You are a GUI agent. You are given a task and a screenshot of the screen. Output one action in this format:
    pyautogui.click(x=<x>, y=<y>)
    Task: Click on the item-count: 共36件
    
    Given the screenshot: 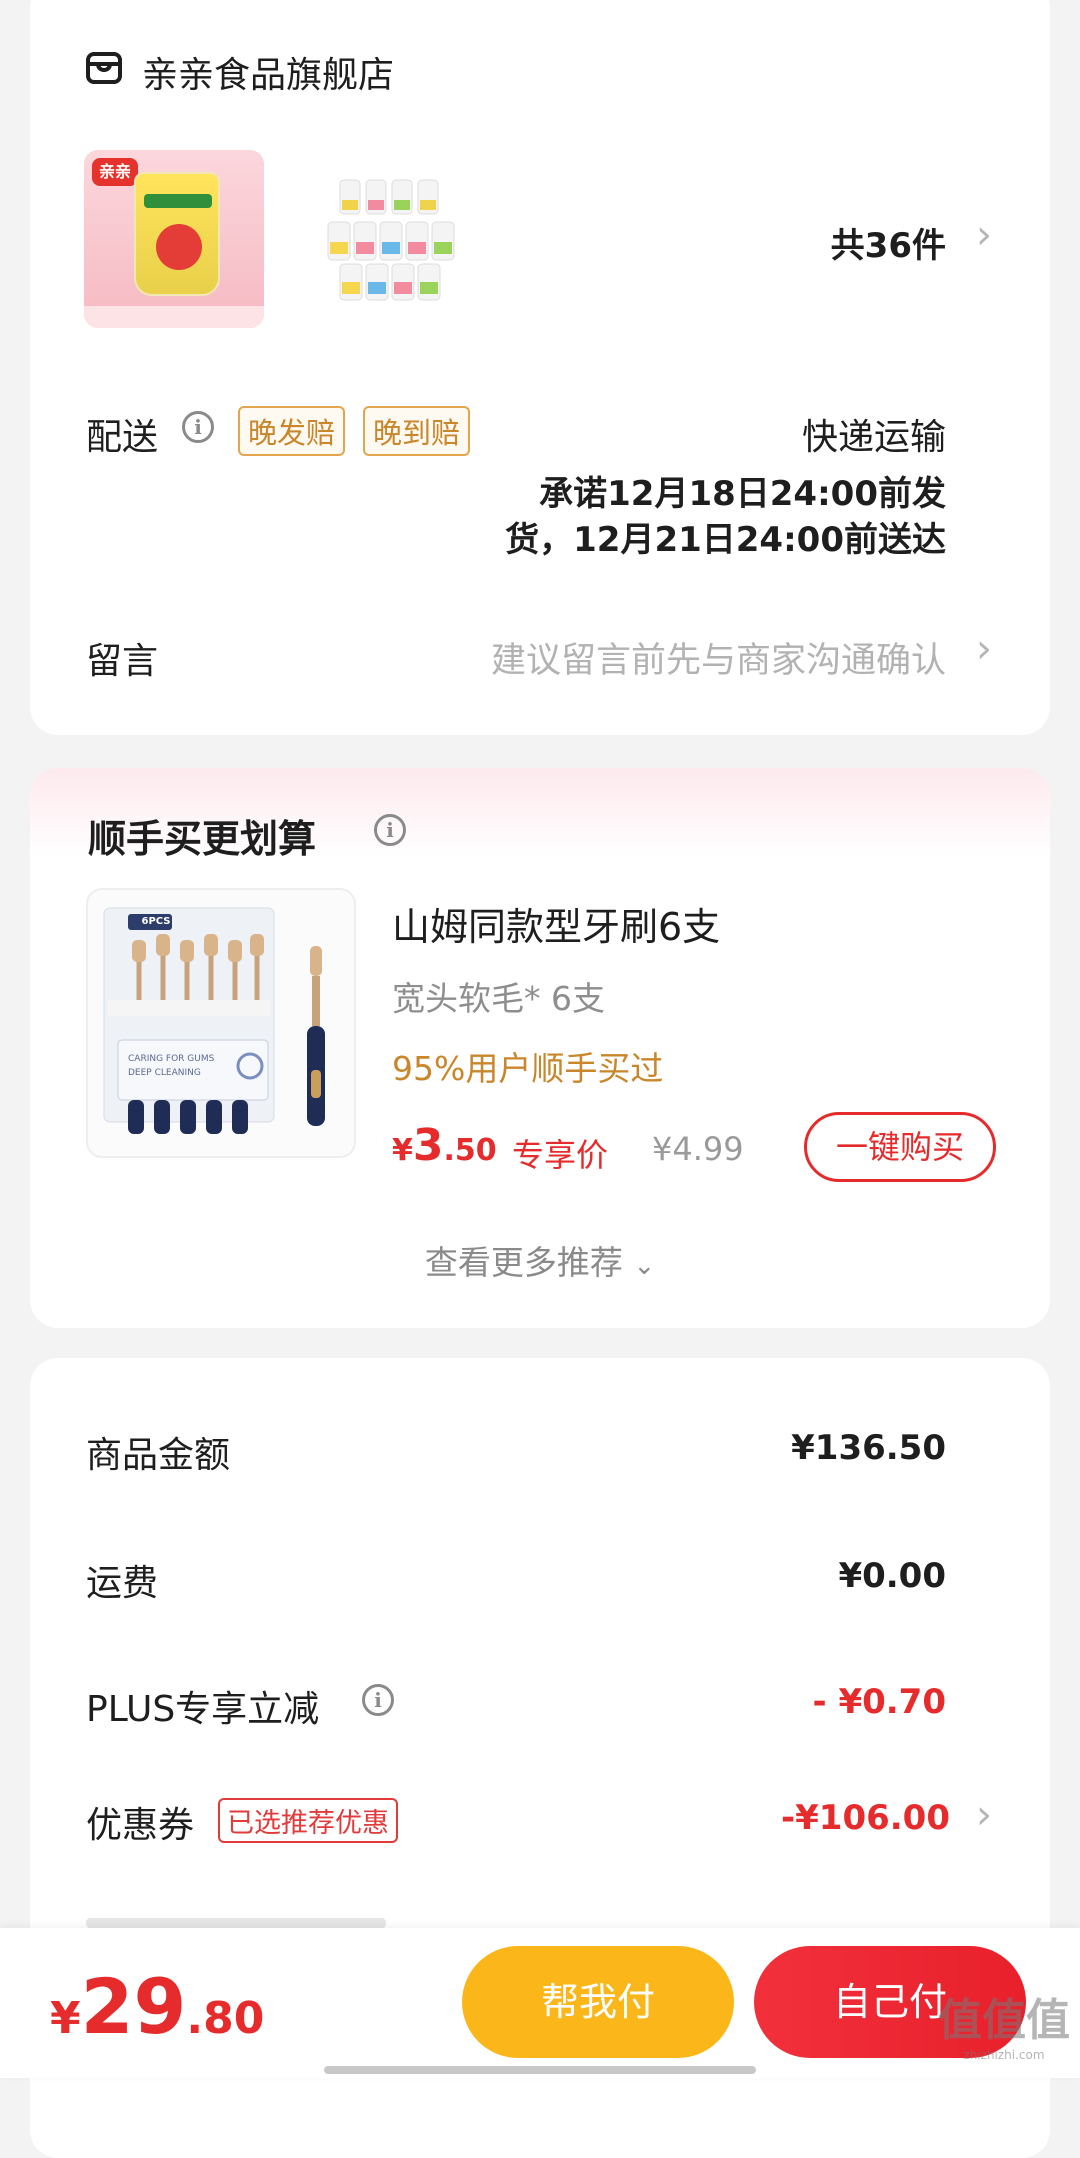 What is the action you would take?
    pyautogui.click(x=888, y=242)
    